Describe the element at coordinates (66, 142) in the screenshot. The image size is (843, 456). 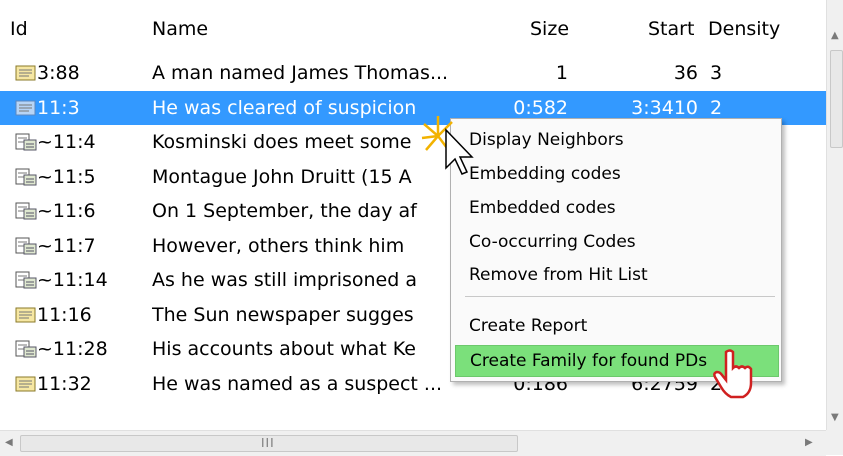
I see `row-id: ~11:4` at that location.